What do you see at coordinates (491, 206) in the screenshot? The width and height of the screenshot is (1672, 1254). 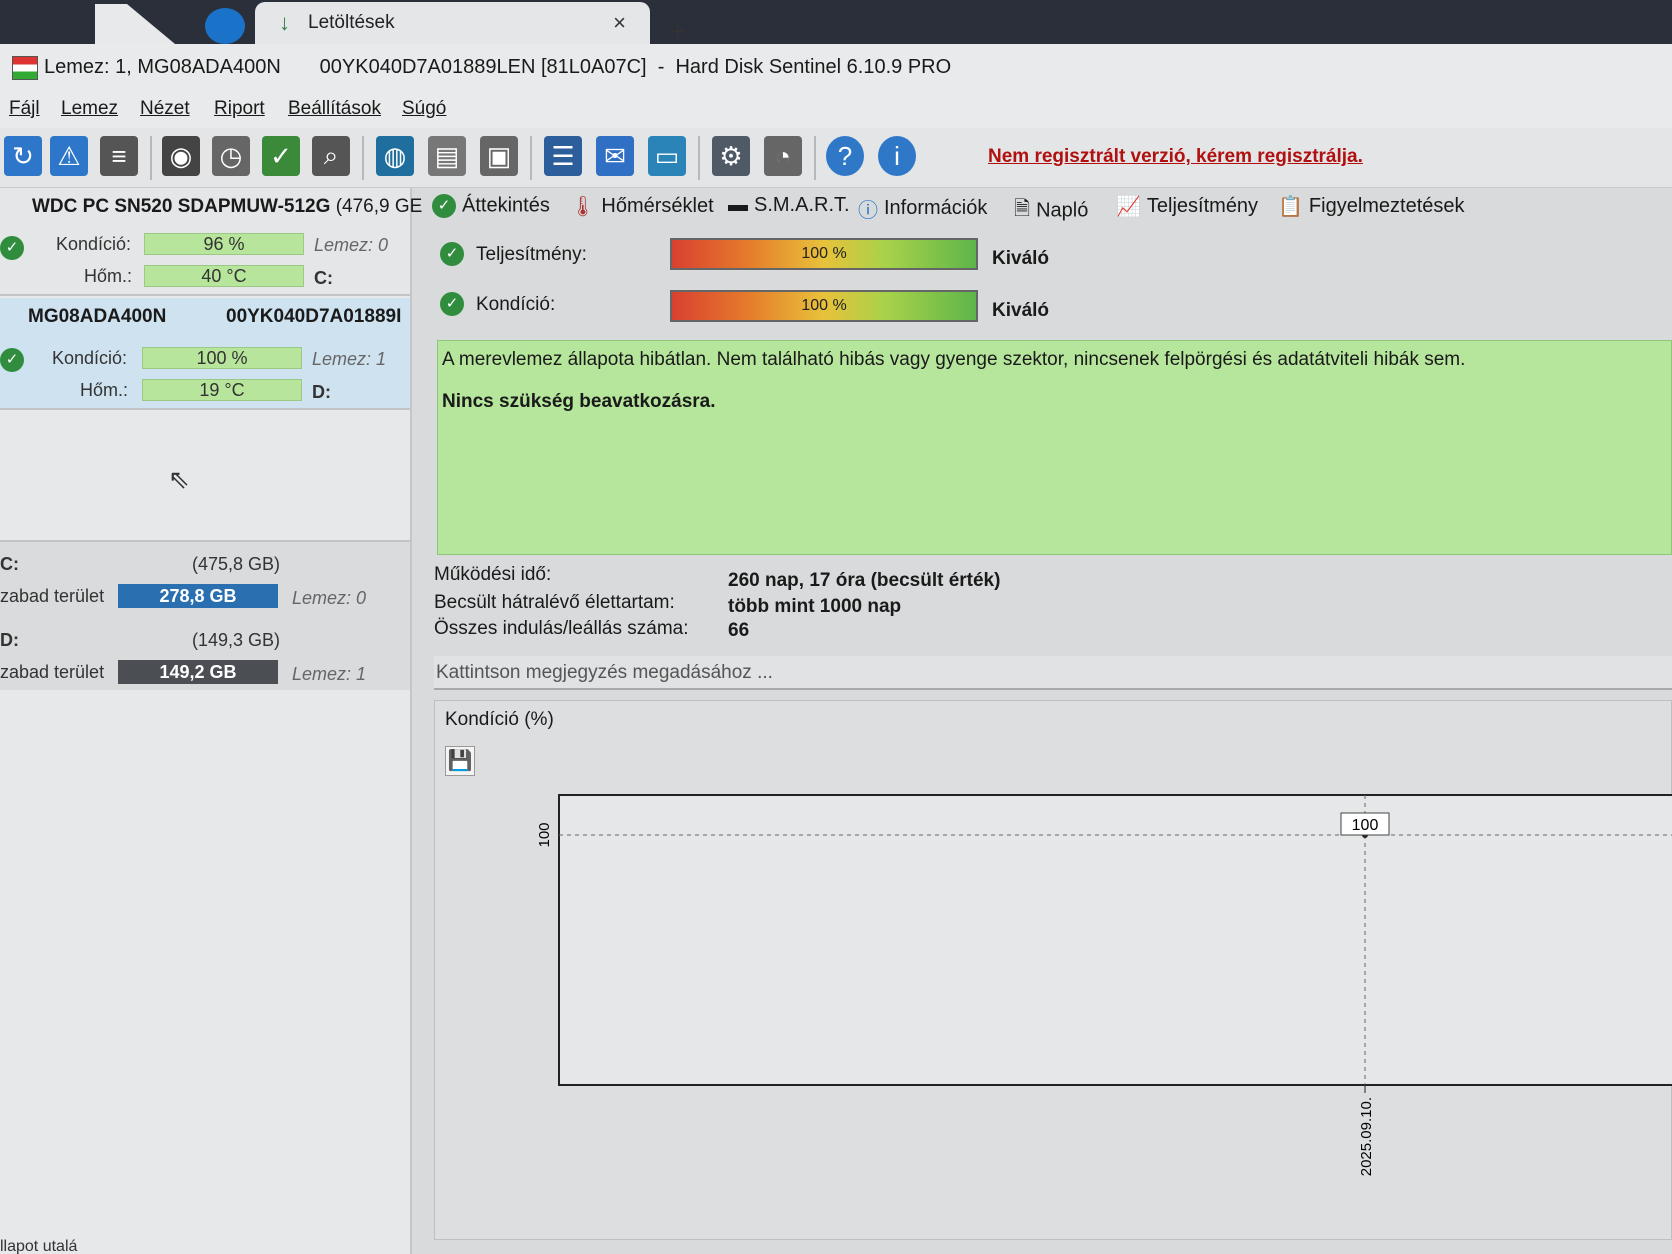 I see `tab-overview: ✓ Áttekintés` at bounding box center [491, 206].